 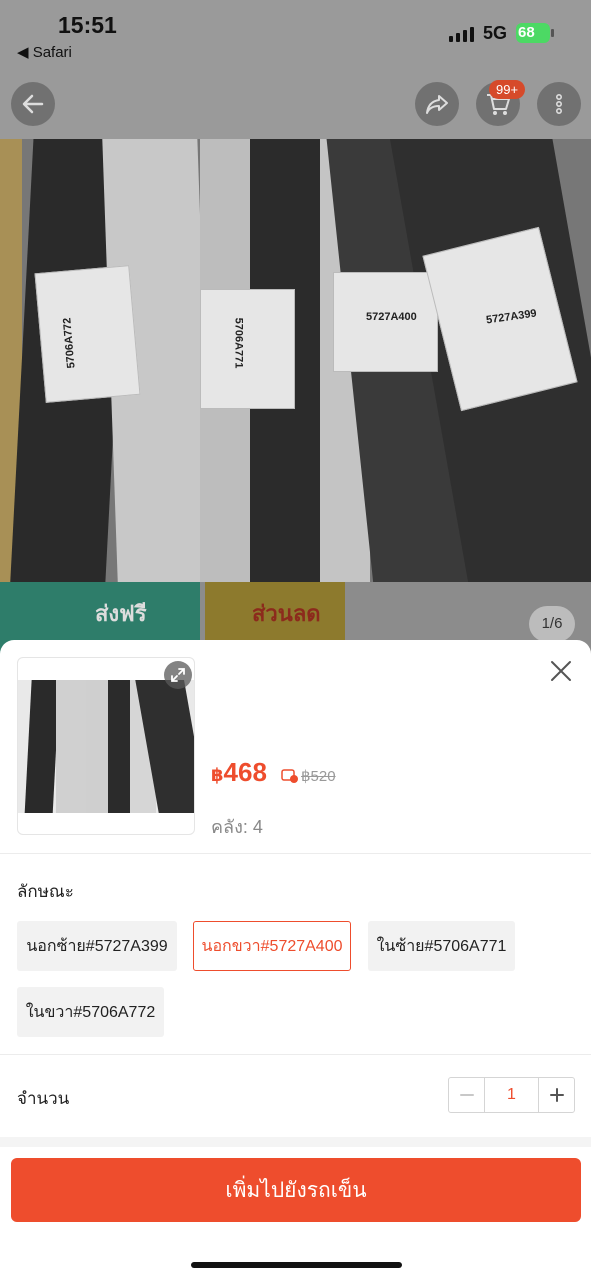 I want to click on stock-count: คลัง: 4, so click(x=237, y=827).